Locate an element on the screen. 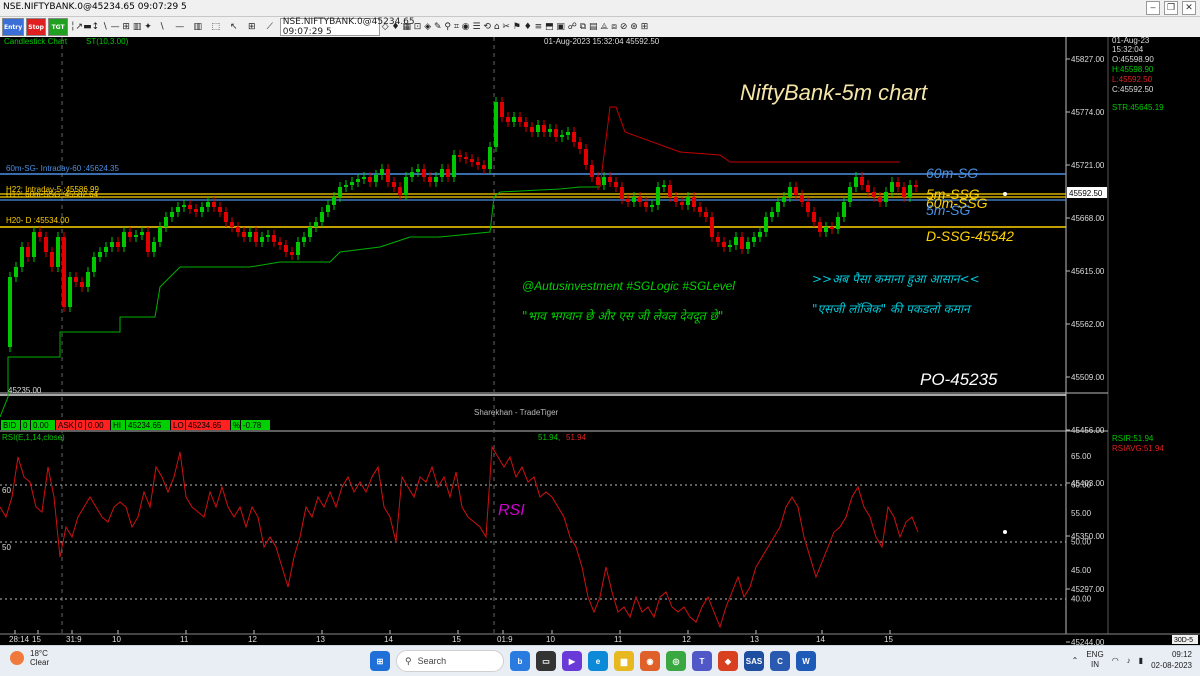  promo-hindi-1: "भाव भगवान छे और एस जी लेवल देवदूत छे" is located at coordinates (622, 316).